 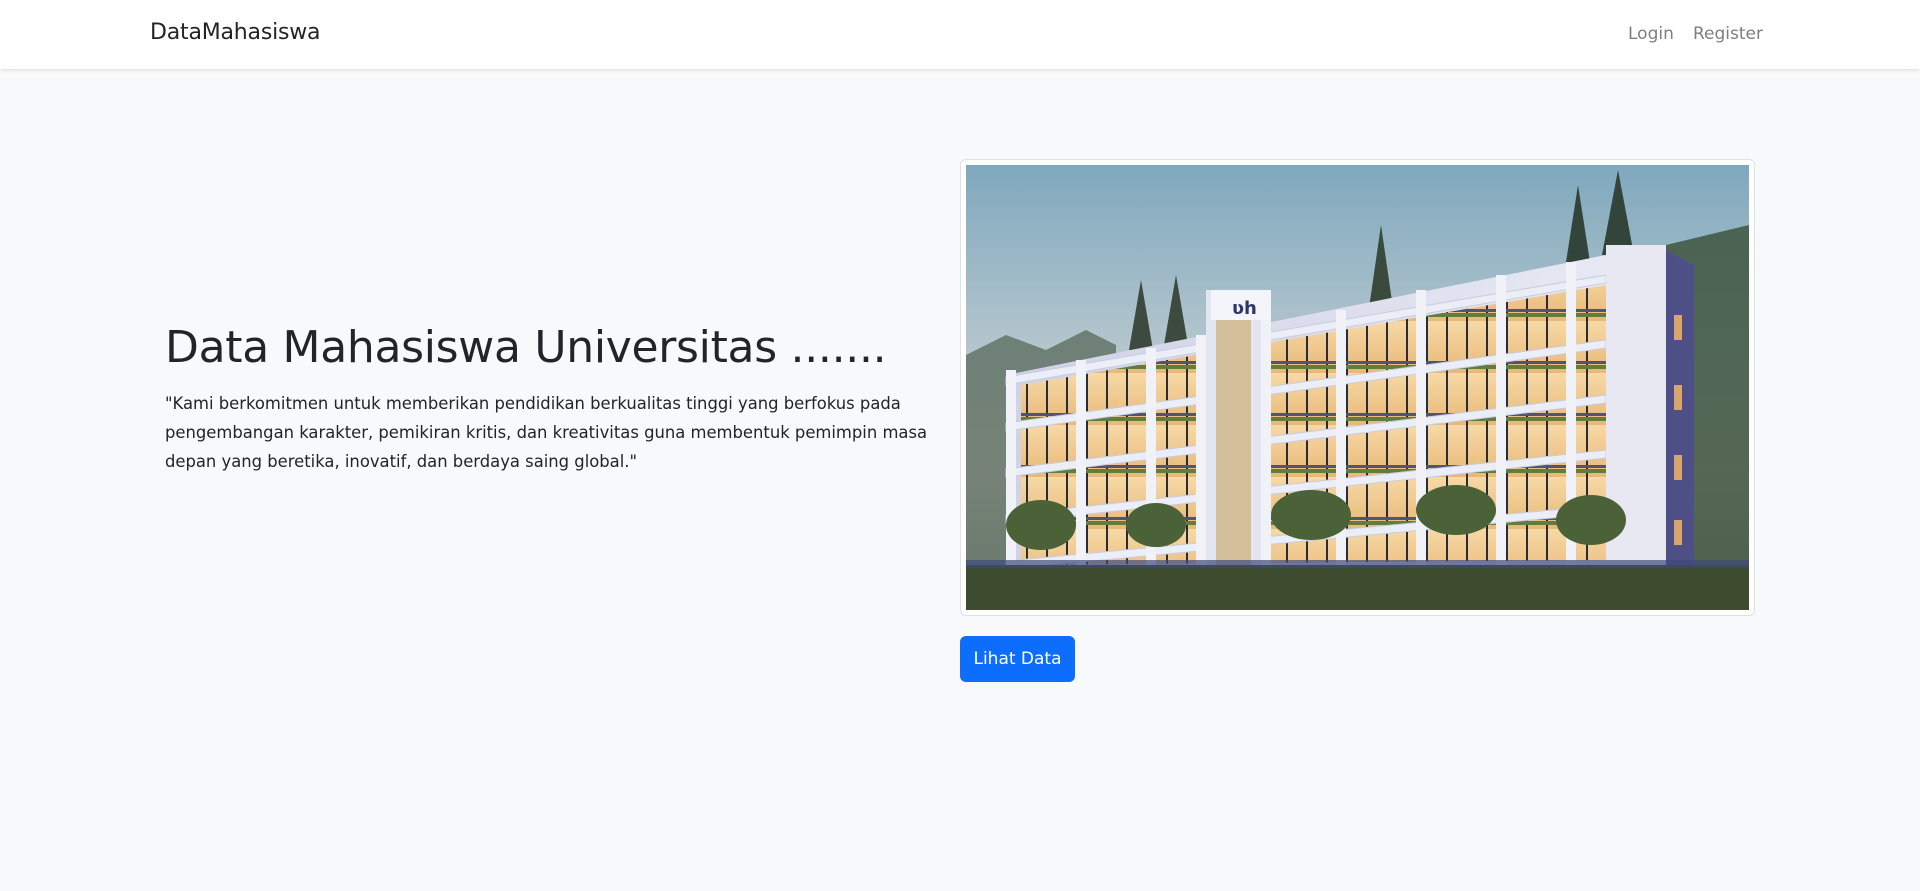 I want to click on nav-link-login: Login, so click(x=1651, y=34).